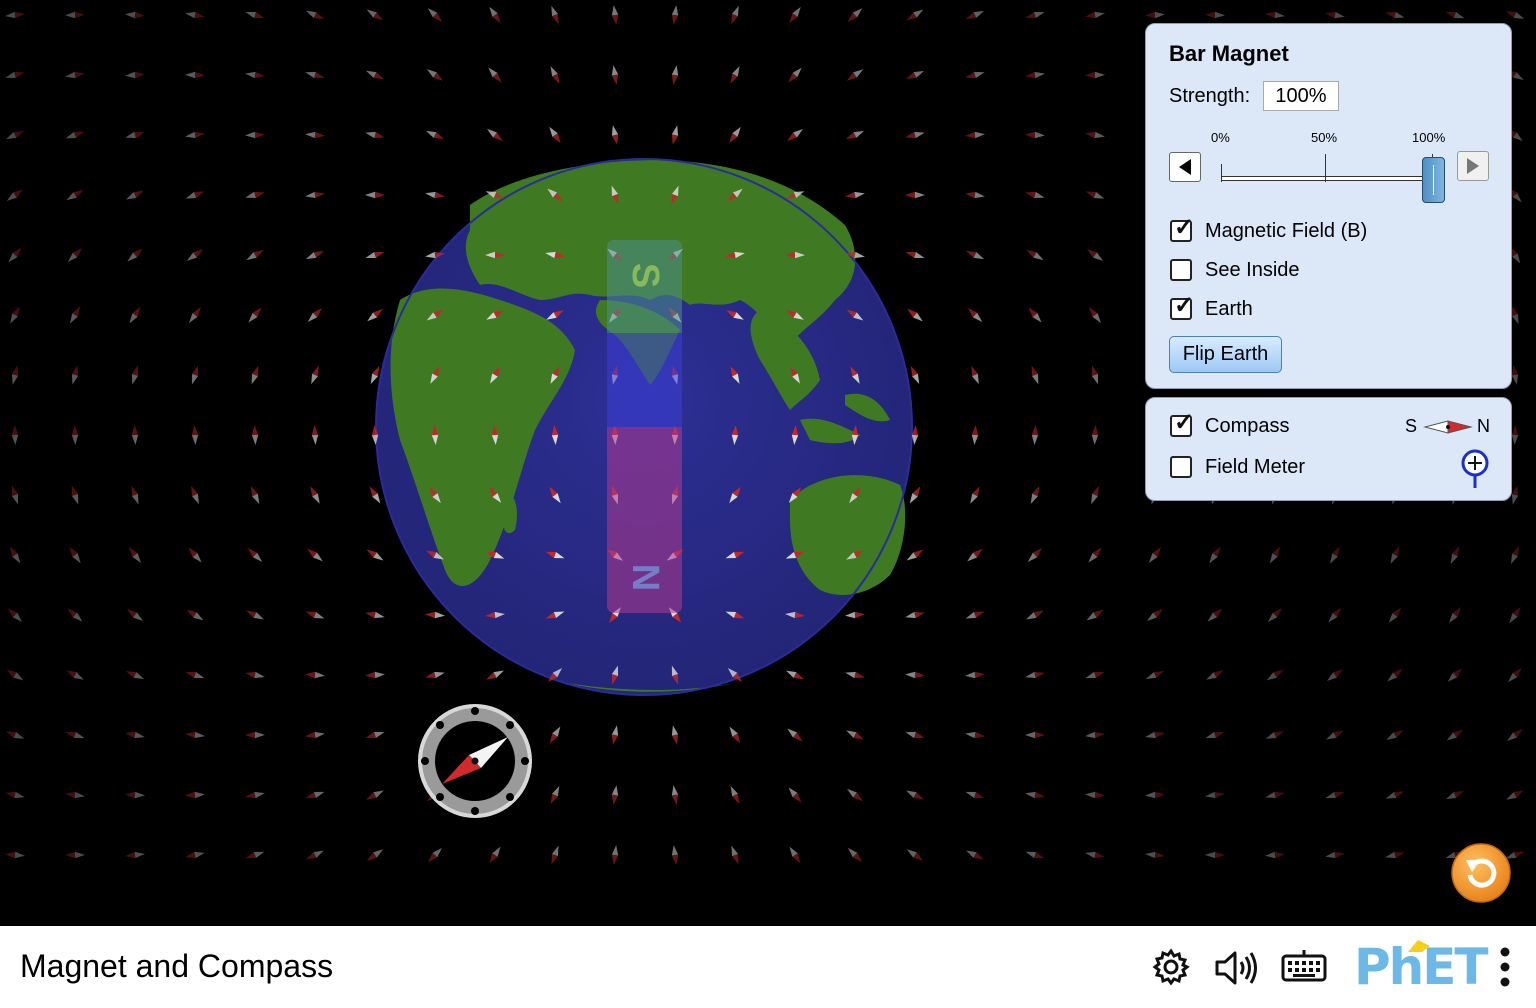 The height and width of the screenshot is (1008, 1536). What do you see at coordinates (1225, 354) in the screenshot?
I see `flip-earth-button: Flip Earth` at bounding box center [1225, 354].